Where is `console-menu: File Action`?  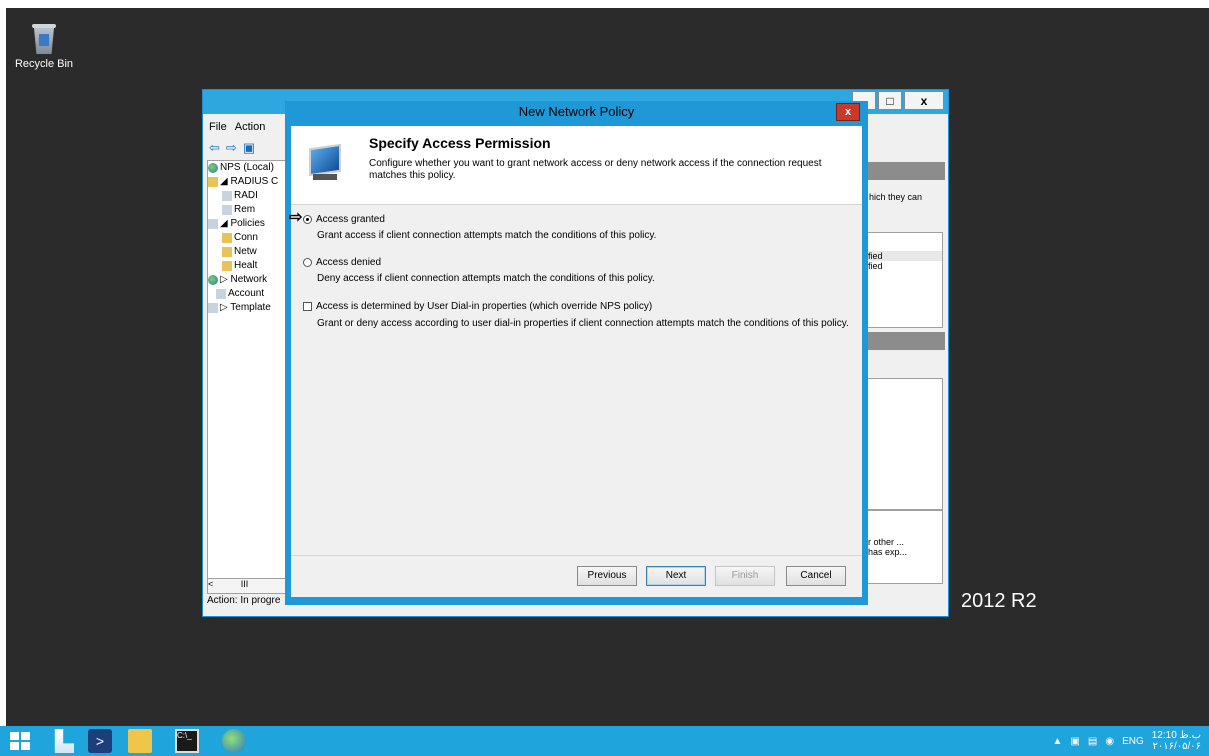
console-menu: File Action is located at coordinates (237, 127).